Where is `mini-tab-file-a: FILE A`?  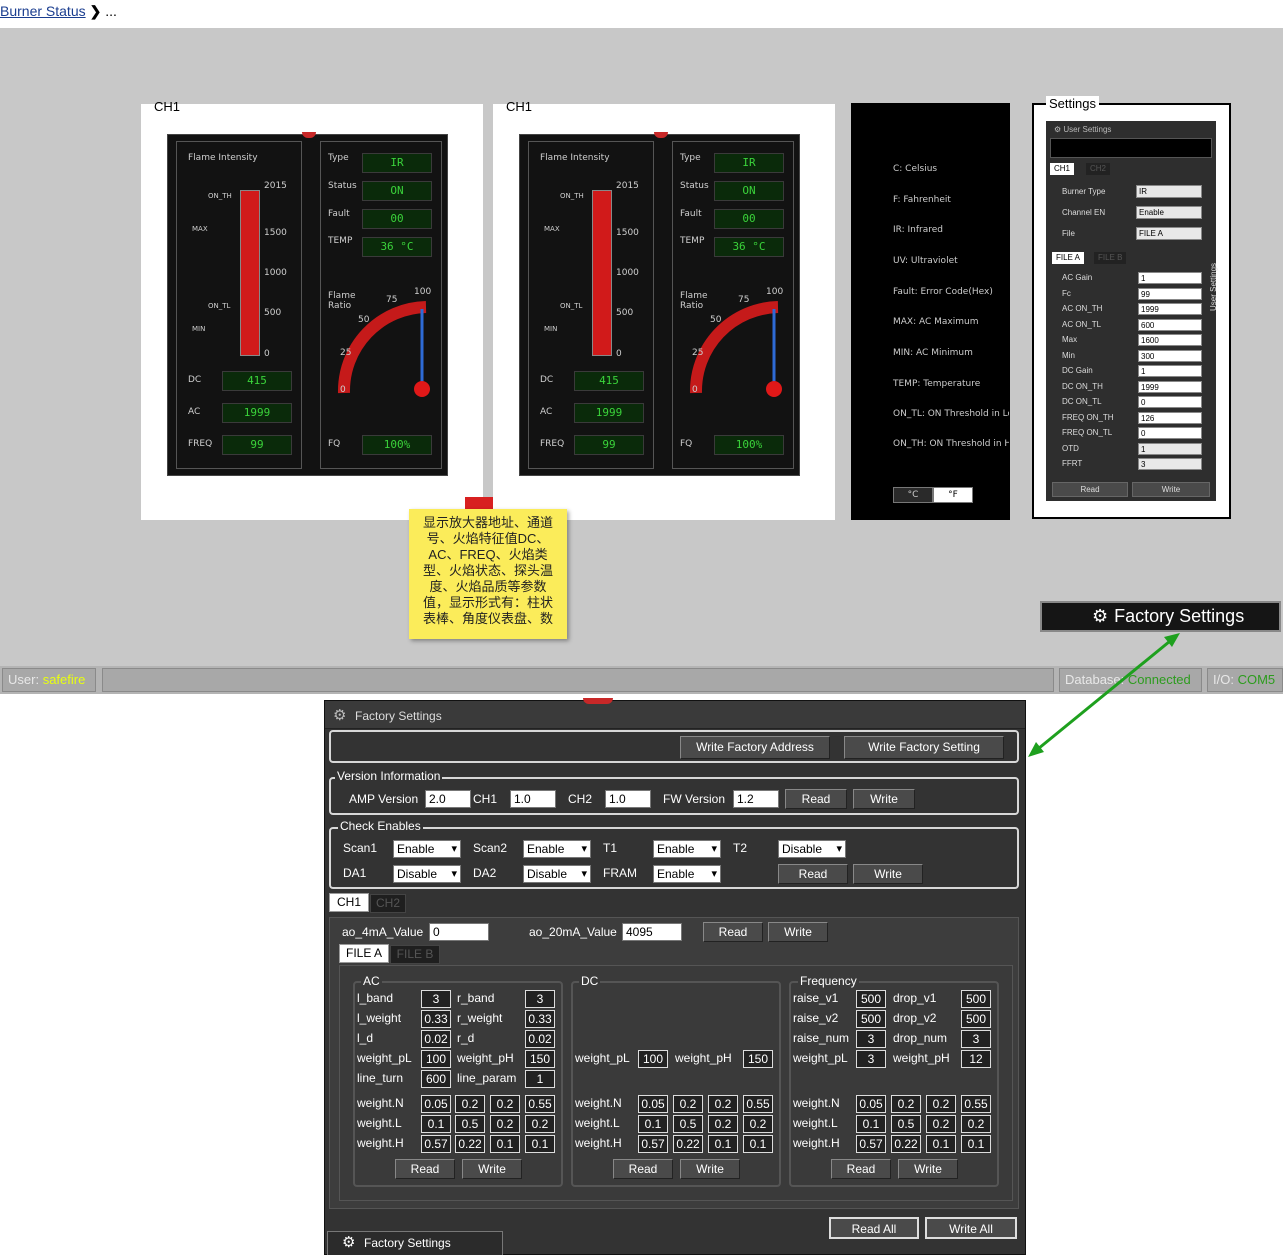 mini-tab-file-a: FILE A is located at coordinates (1068, 258).